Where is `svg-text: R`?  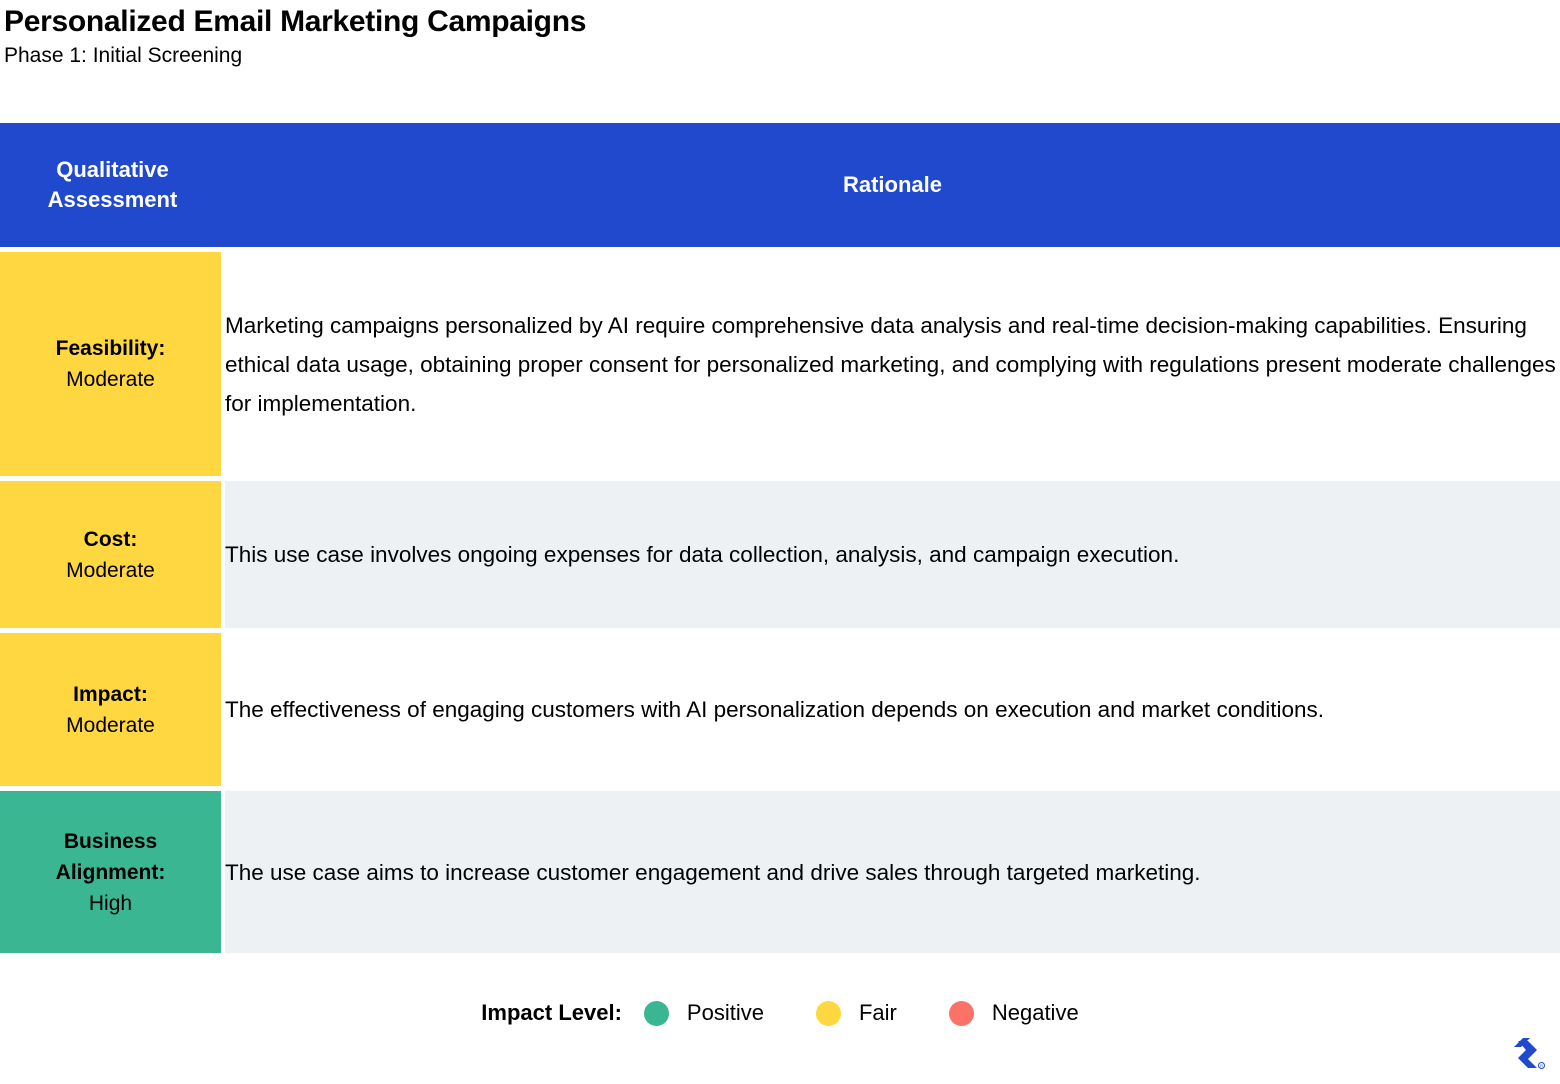 svg-text: R is located at coordinates (1541, 1065).